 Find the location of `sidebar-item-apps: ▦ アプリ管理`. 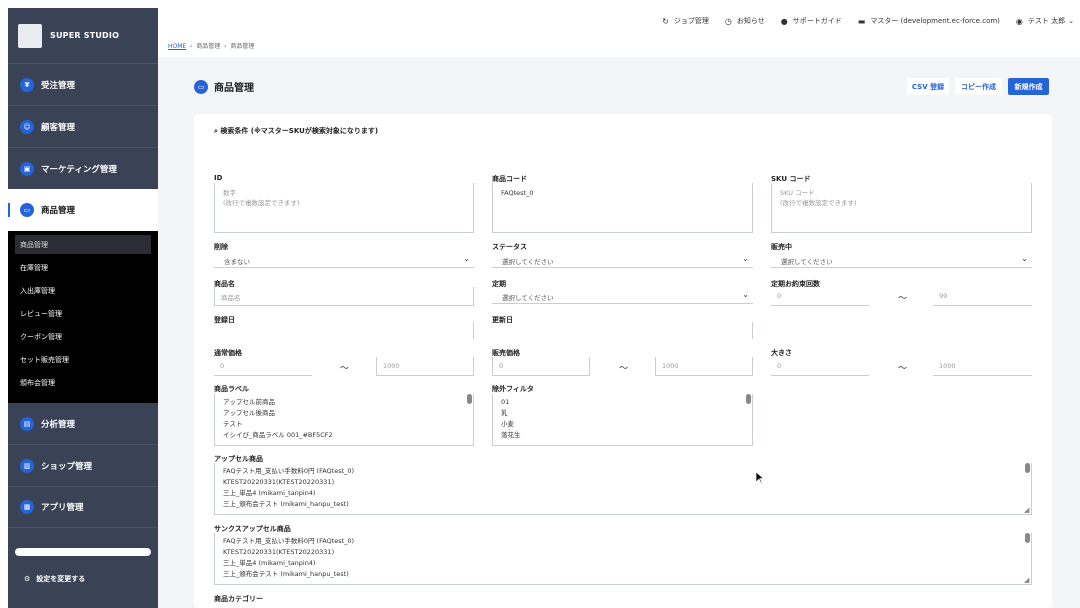

sidebar-item-apps: ▦ アプリ管理 is located at coordinates (83, 507).